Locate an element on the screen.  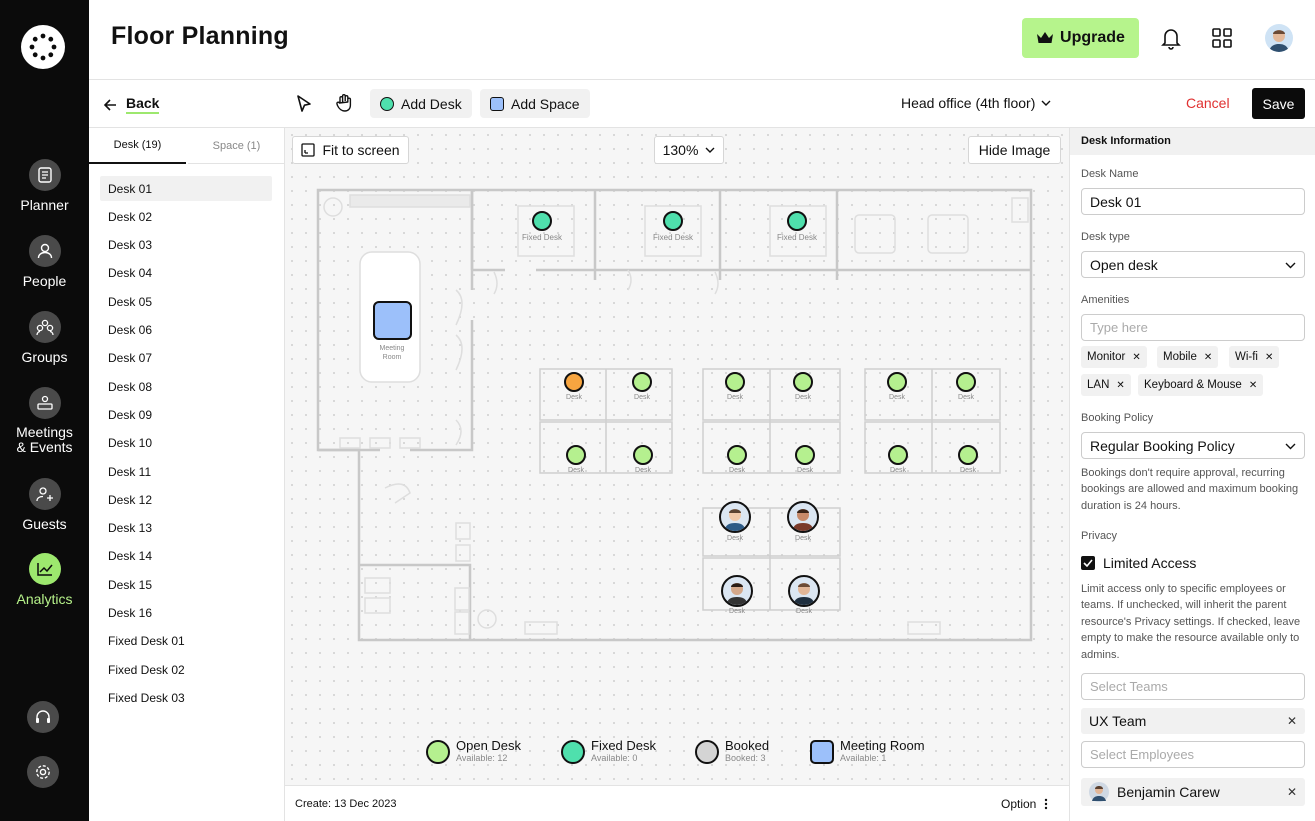
desk-list-item: Desk 08 is located at coordinates (186, 386).